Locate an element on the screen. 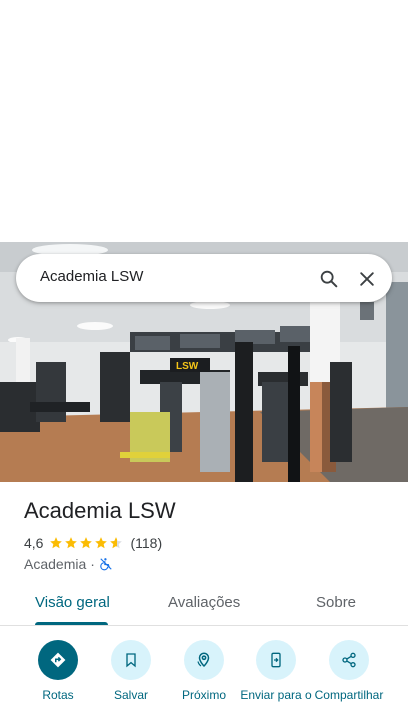 Image resolution: width=408 pixels, height=724 pixels. rating-stars is located at coordinates (86, 543).